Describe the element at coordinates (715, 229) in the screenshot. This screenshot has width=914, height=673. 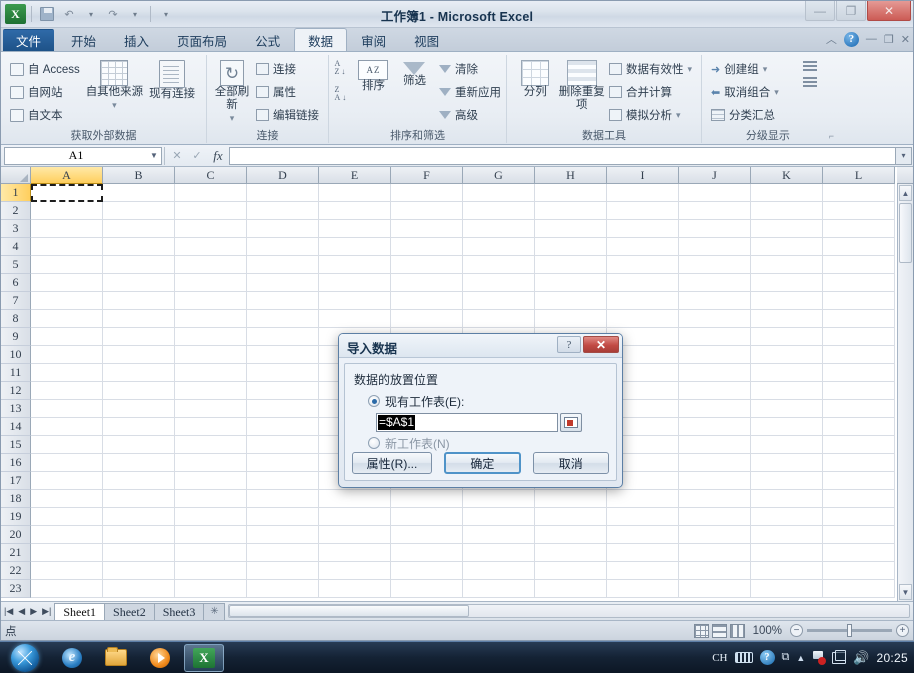
I see `cell-J3` at that location.